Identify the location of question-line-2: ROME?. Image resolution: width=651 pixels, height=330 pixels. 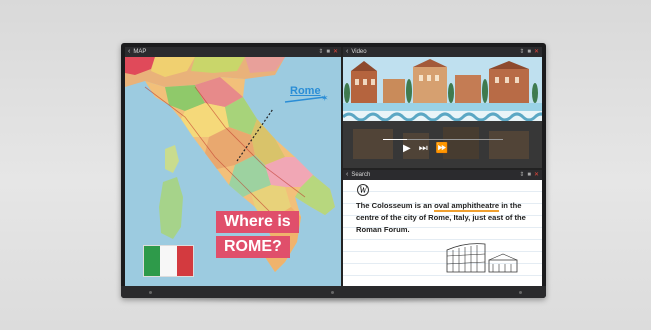
(253, 247).